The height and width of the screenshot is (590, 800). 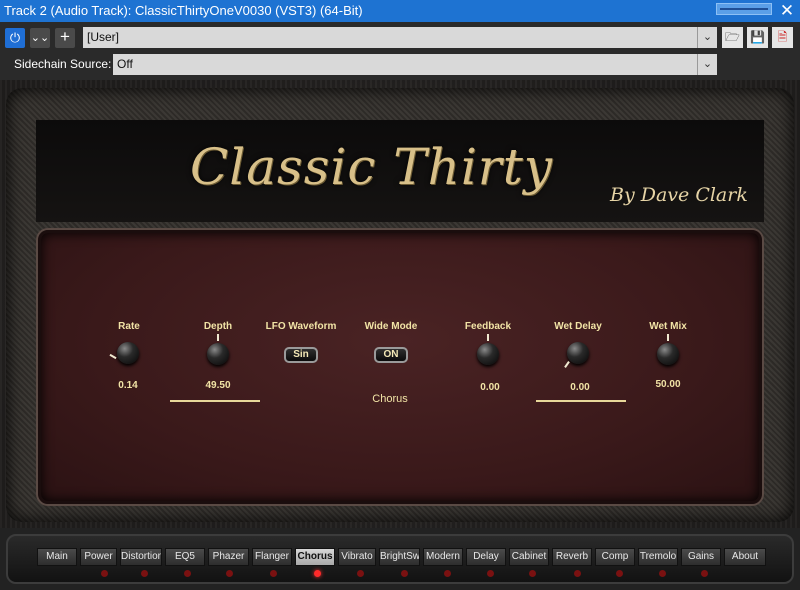 What do you see at coordinates (63, 64) in the screenshot?
I see `sidechain-label: Sidechain Source:` at bounding box center [63, 64].